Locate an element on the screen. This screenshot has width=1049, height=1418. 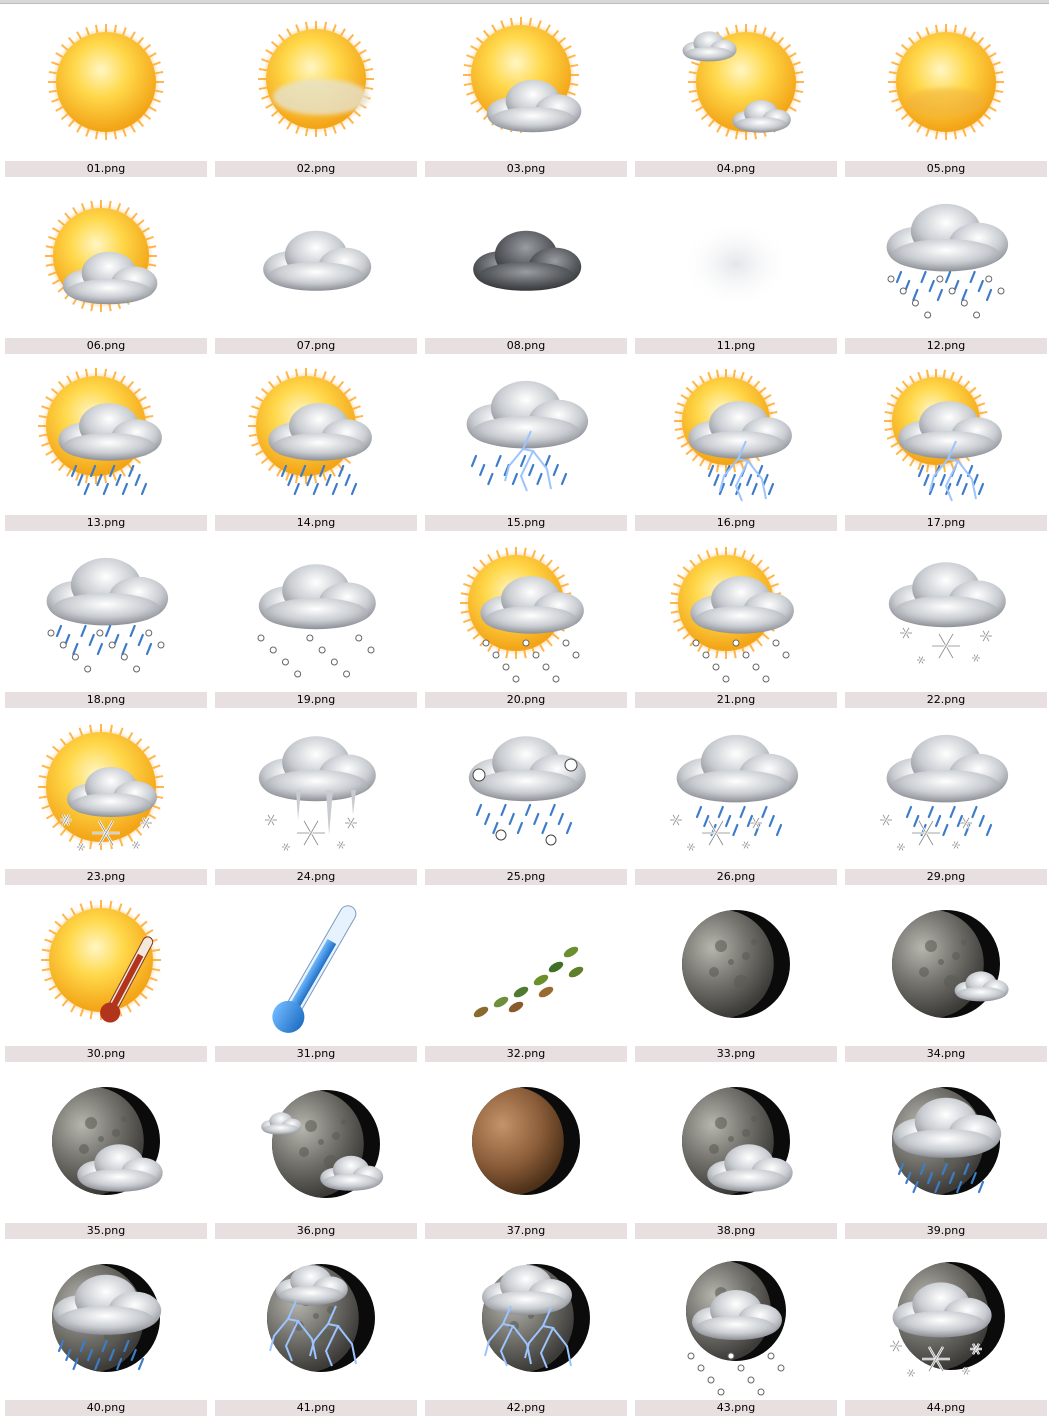
file-tile: 15.png is located at coordinates (526, 446).